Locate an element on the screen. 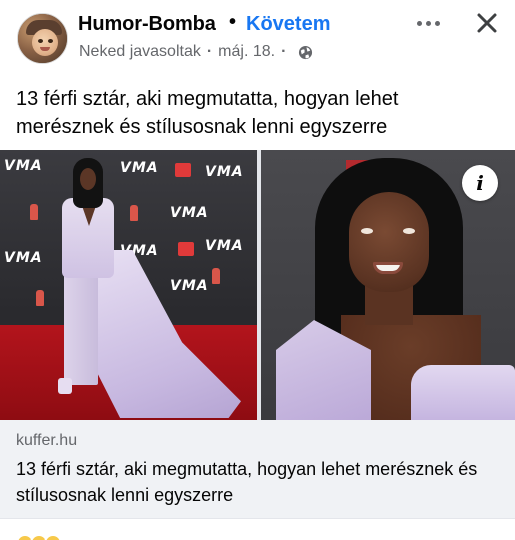 The width and height of the screenshot is (515, 540). suggested-label: Neked javasoltak is located at coordinates (140, 51).